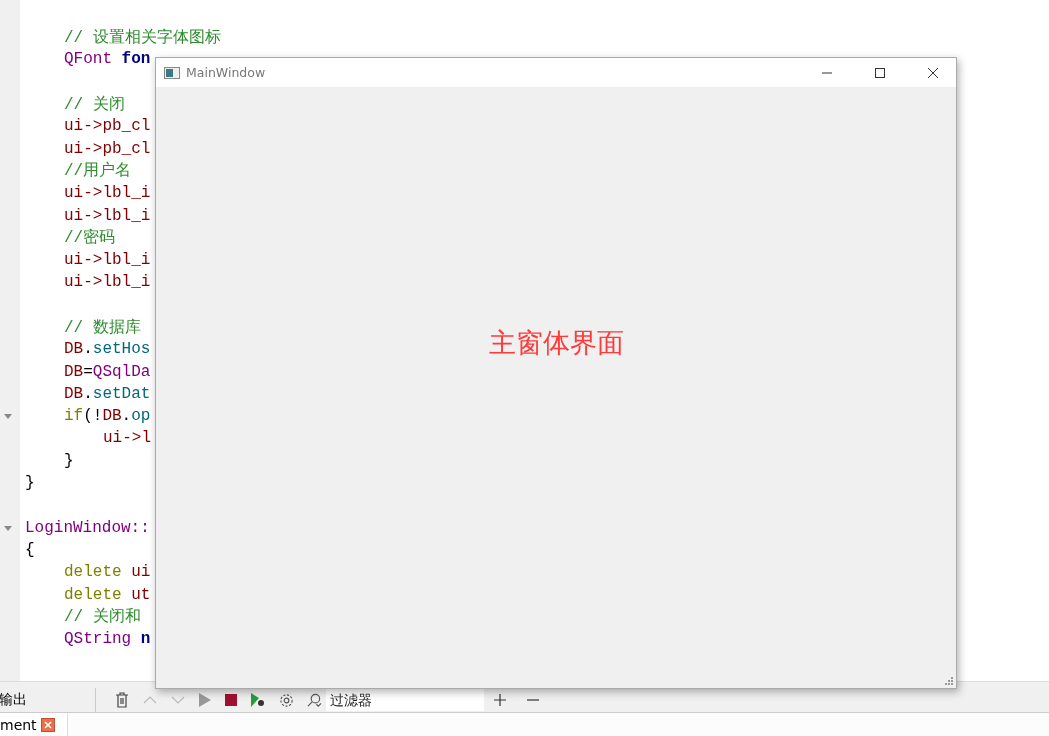 The height and width of the screenshot is (736, 1049). Describe the element at coordinates (34, 724) in the screenshot. I see `output-tab: ment` at that location.